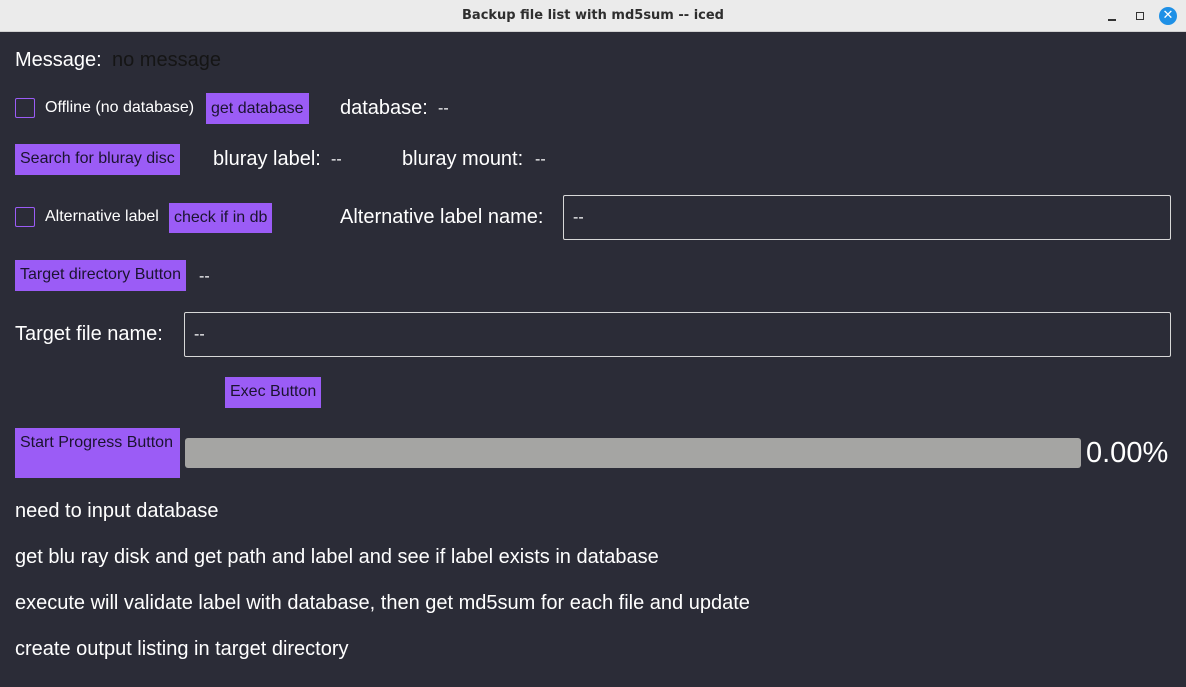  I want to click on alternative-label-label: Alternative label, so click(102, 216).